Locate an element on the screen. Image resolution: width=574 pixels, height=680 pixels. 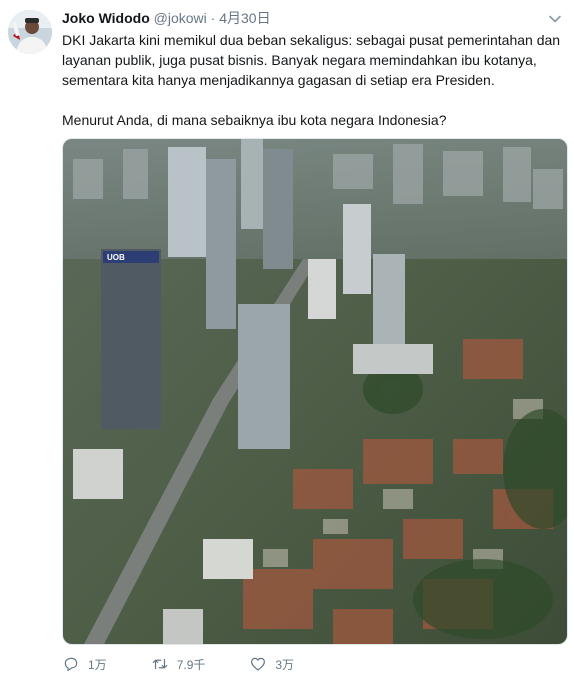
reply-icon is located at coordinates (71, 664).